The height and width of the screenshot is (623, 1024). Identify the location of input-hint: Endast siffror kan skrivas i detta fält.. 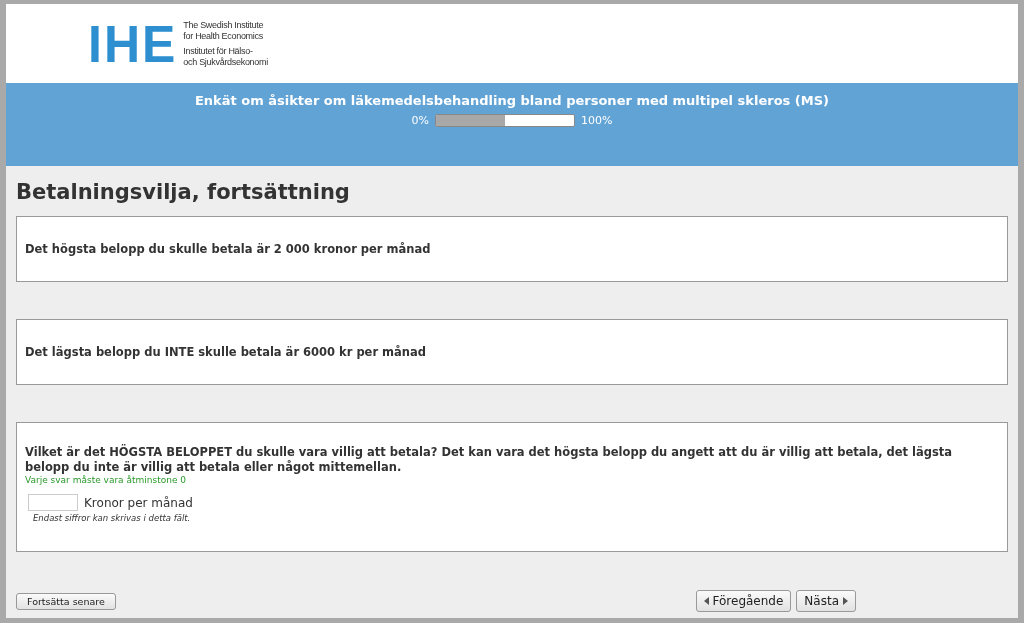
(112, 518).